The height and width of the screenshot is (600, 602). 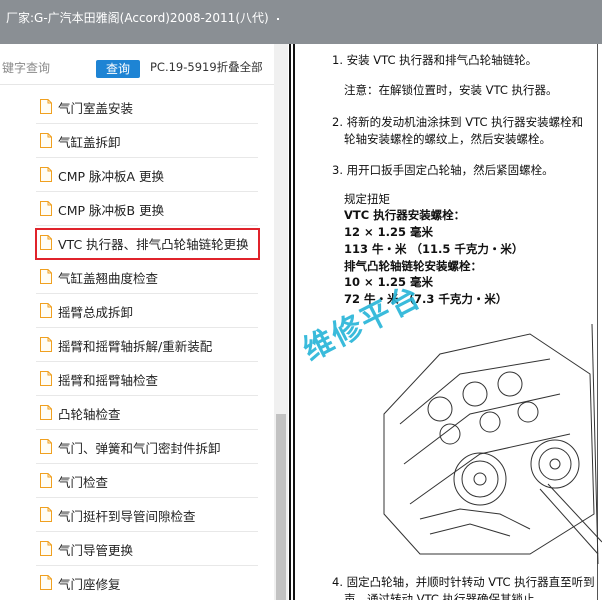 I want to click on tree-item: 凸轮轴检查, so click(x=138, y=413).